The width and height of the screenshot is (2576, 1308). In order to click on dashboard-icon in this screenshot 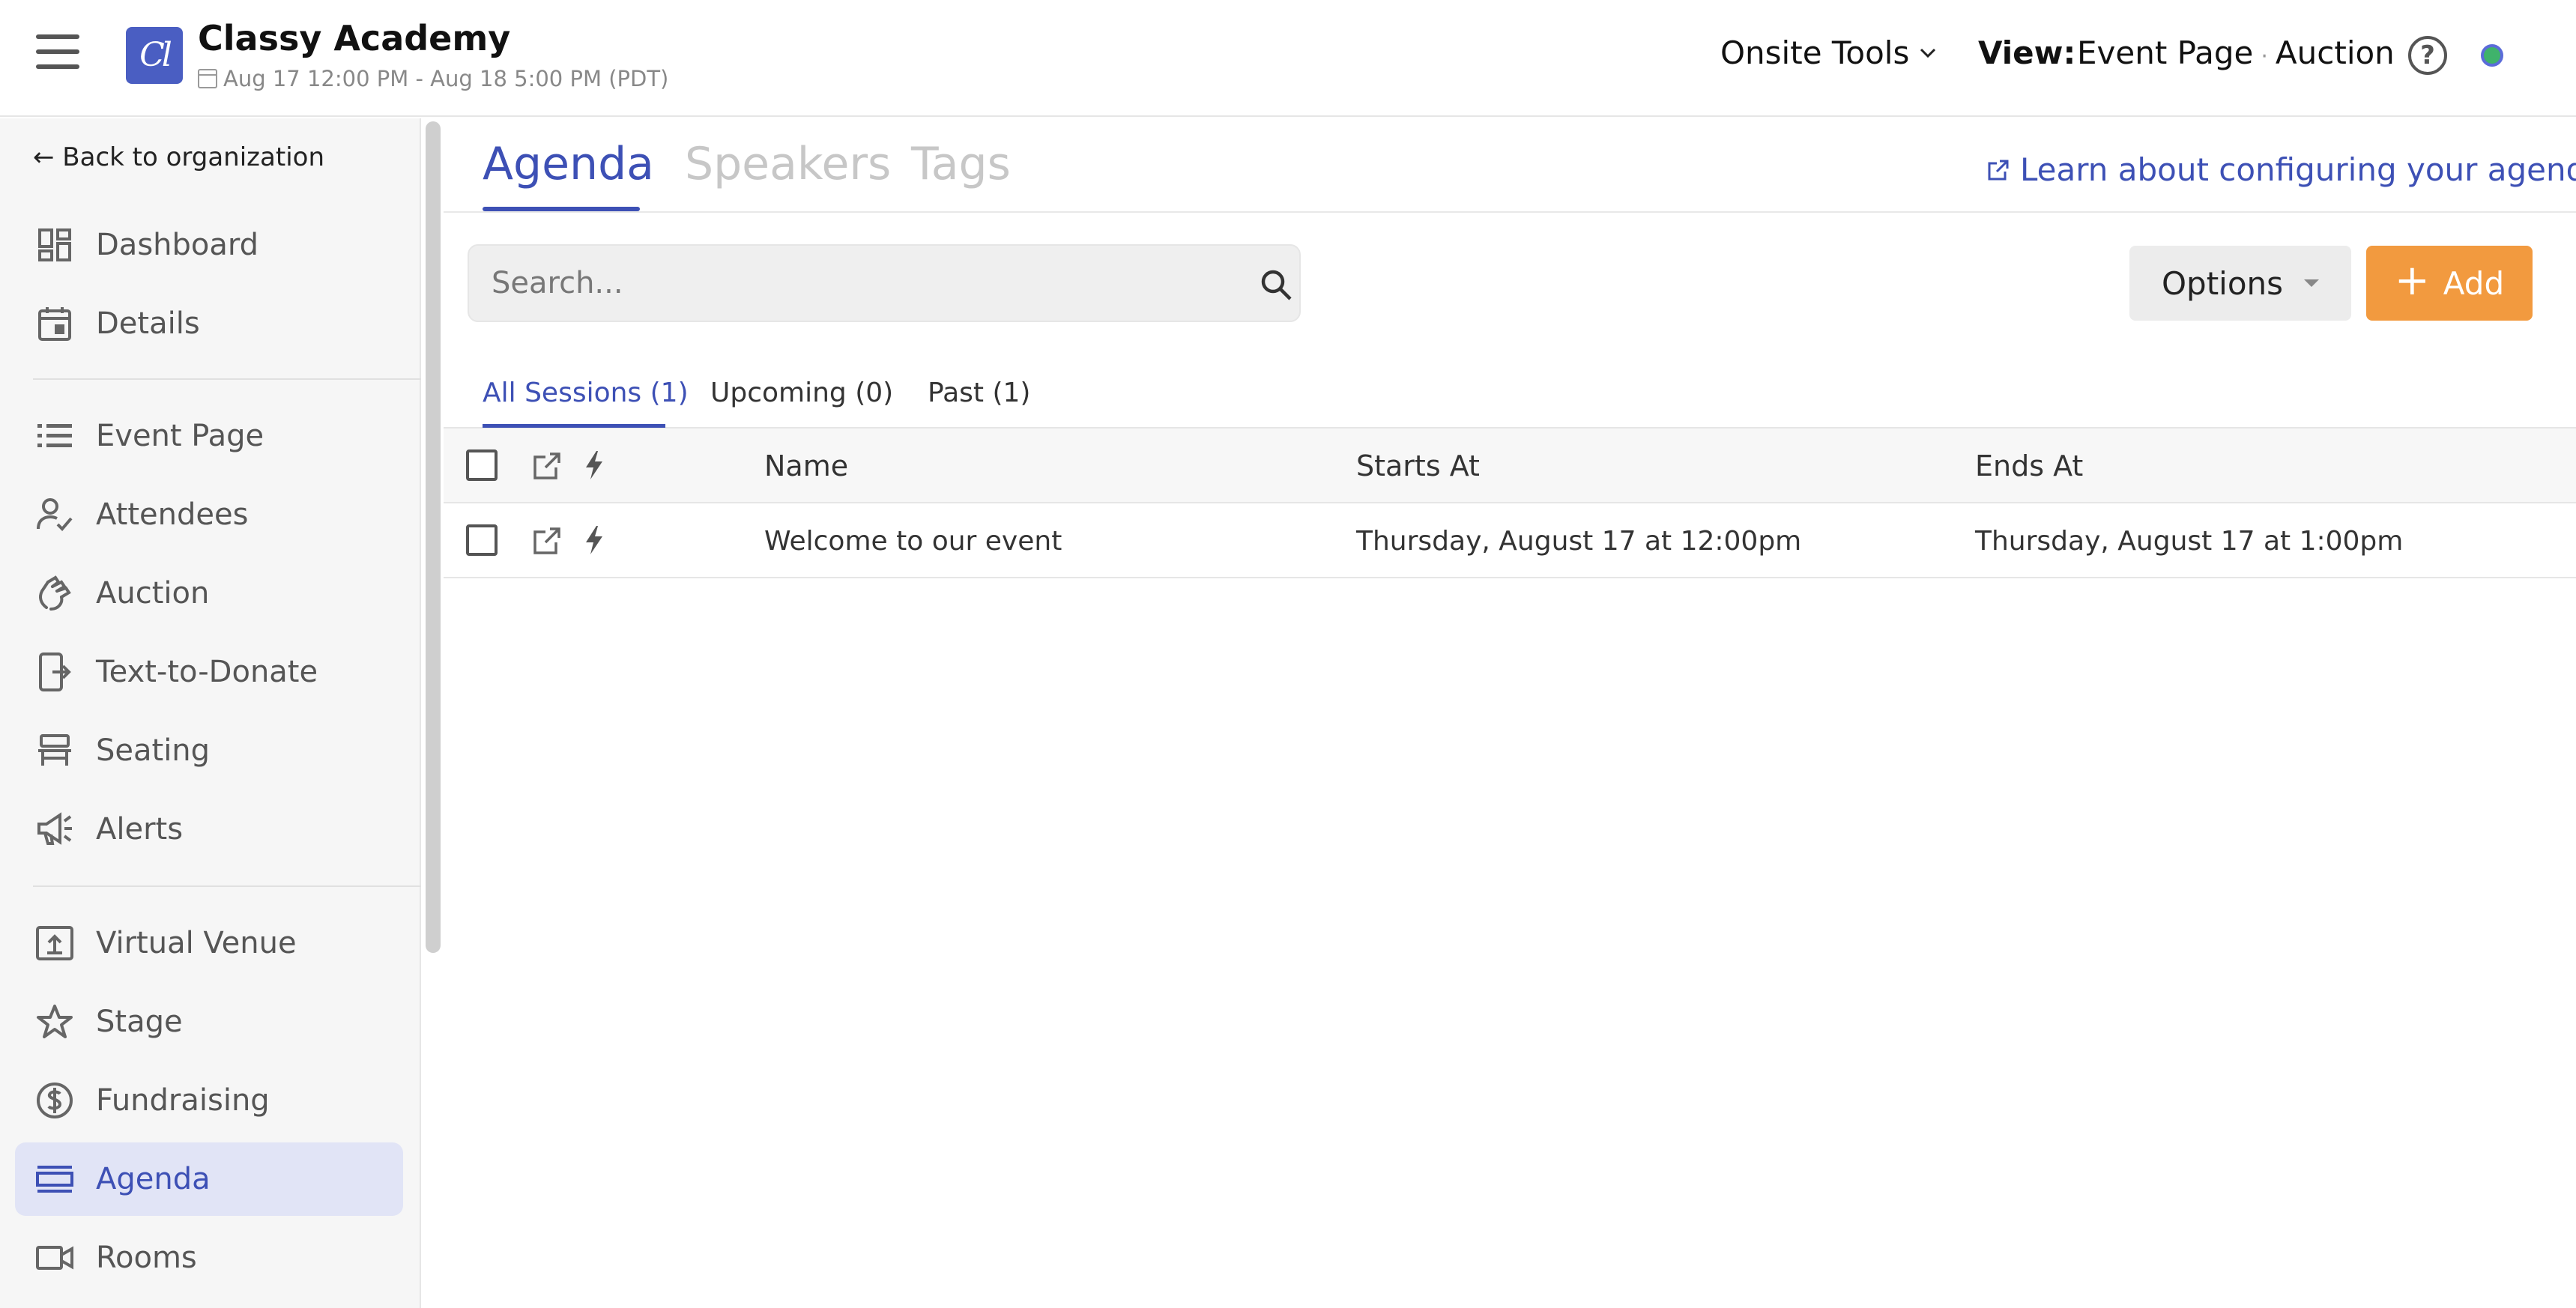, I will do `click(54, 245)`.